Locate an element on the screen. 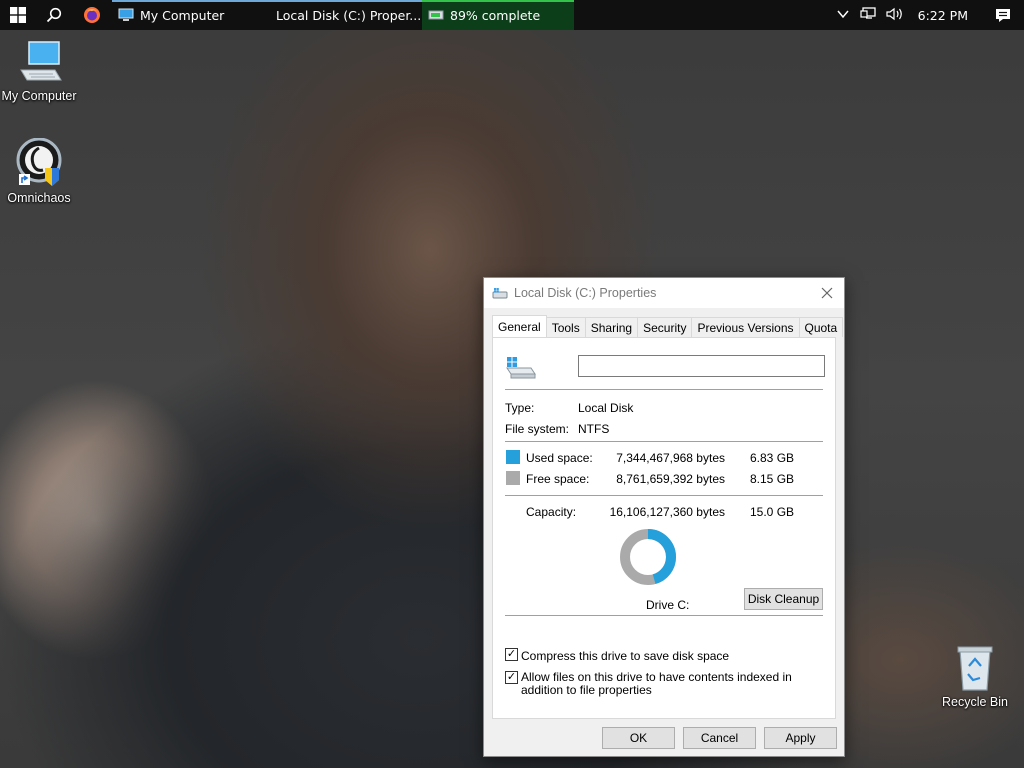 The width and height of the screenshot is (1024, 768). search-button is located at coordinates (54, 15).